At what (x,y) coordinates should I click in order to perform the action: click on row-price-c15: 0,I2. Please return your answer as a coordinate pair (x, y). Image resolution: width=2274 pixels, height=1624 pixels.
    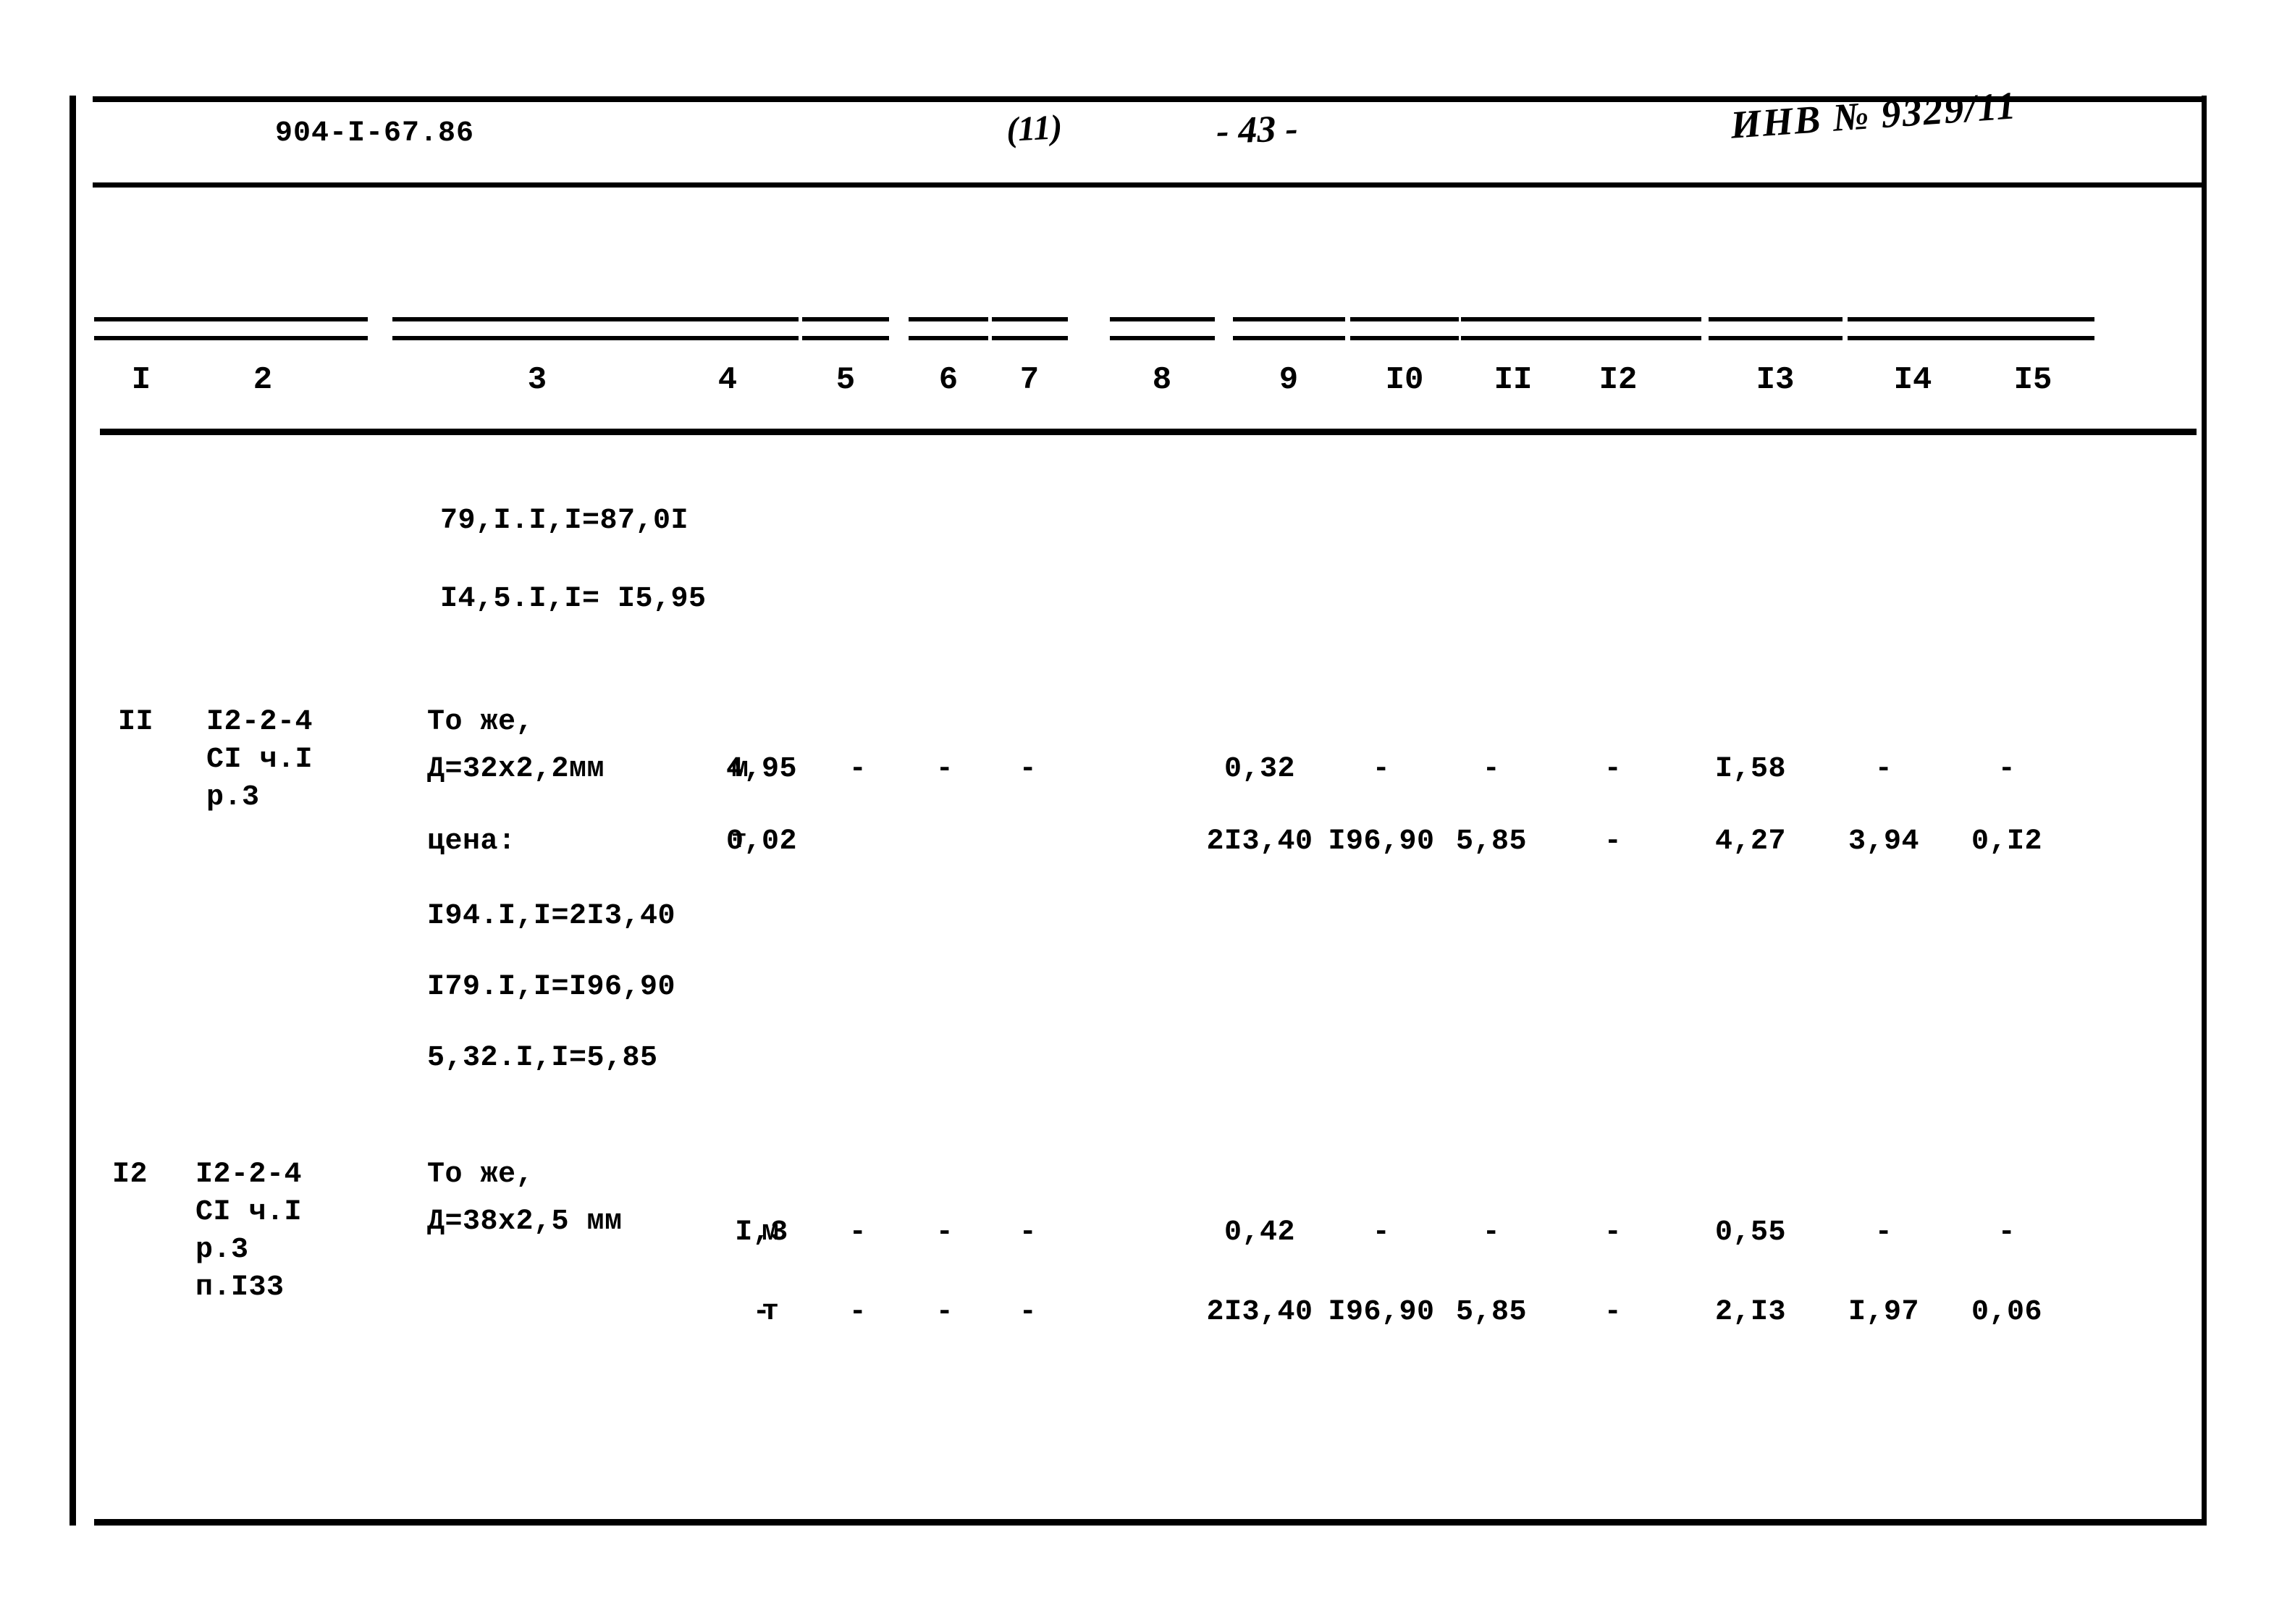
    Looking at the image, I should click on (2006, 841).